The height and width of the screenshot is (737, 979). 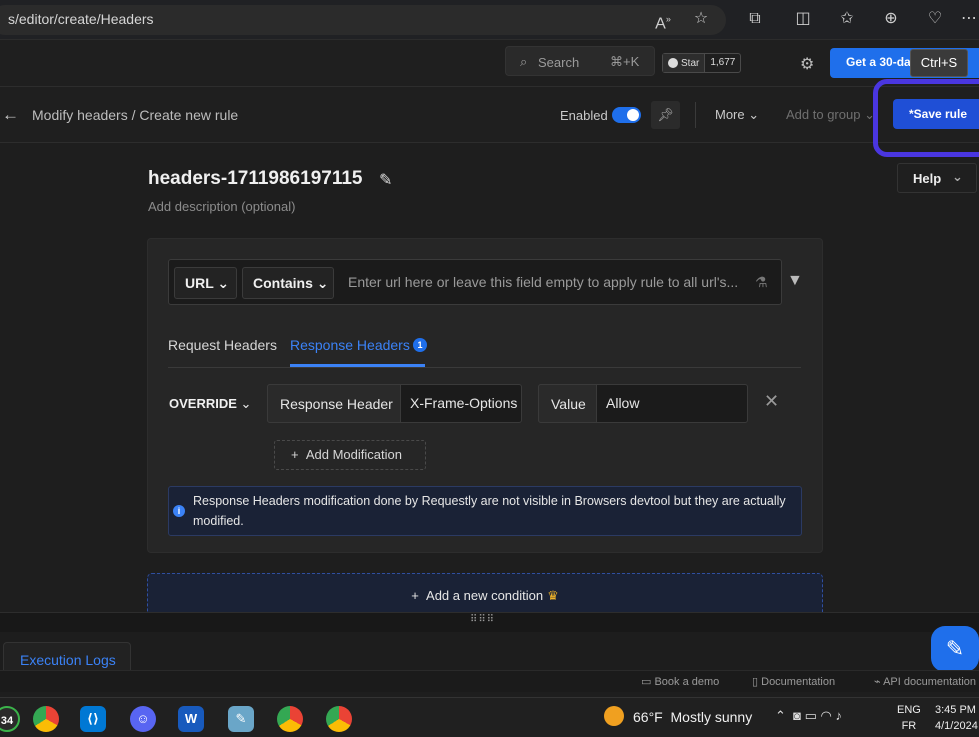 I want to click on favorites-icon: ✩, so click(x=847, y=19).